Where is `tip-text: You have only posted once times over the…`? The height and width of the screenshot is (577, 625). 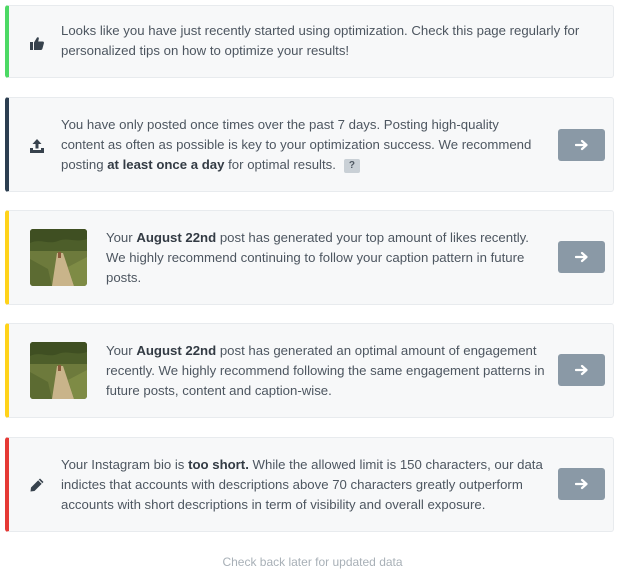
tip-text: You have only posted once times over the… is located at coordinates (301, 145).